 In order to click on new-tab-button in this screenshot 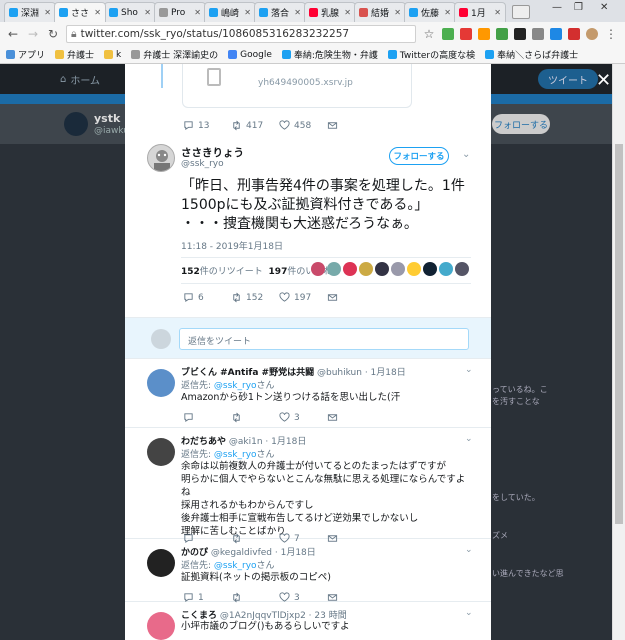, I will do `click(521, 12)`.